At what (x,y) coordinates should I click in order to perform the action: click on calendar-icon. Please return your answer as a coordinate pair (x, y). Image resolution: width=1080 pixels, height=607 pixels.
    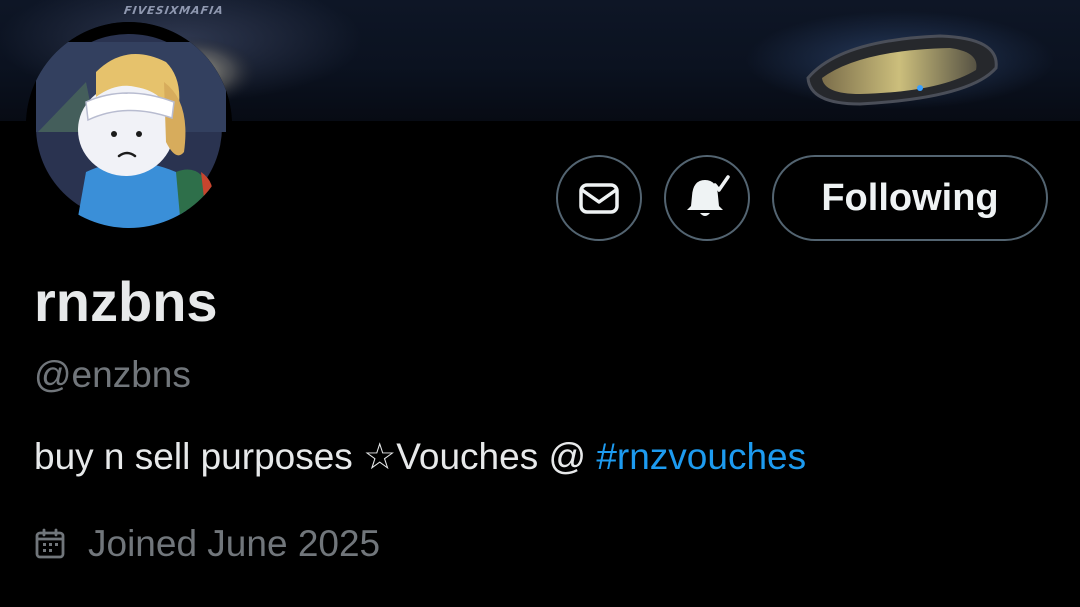
    Looking at the image, I should click on (50, 543).